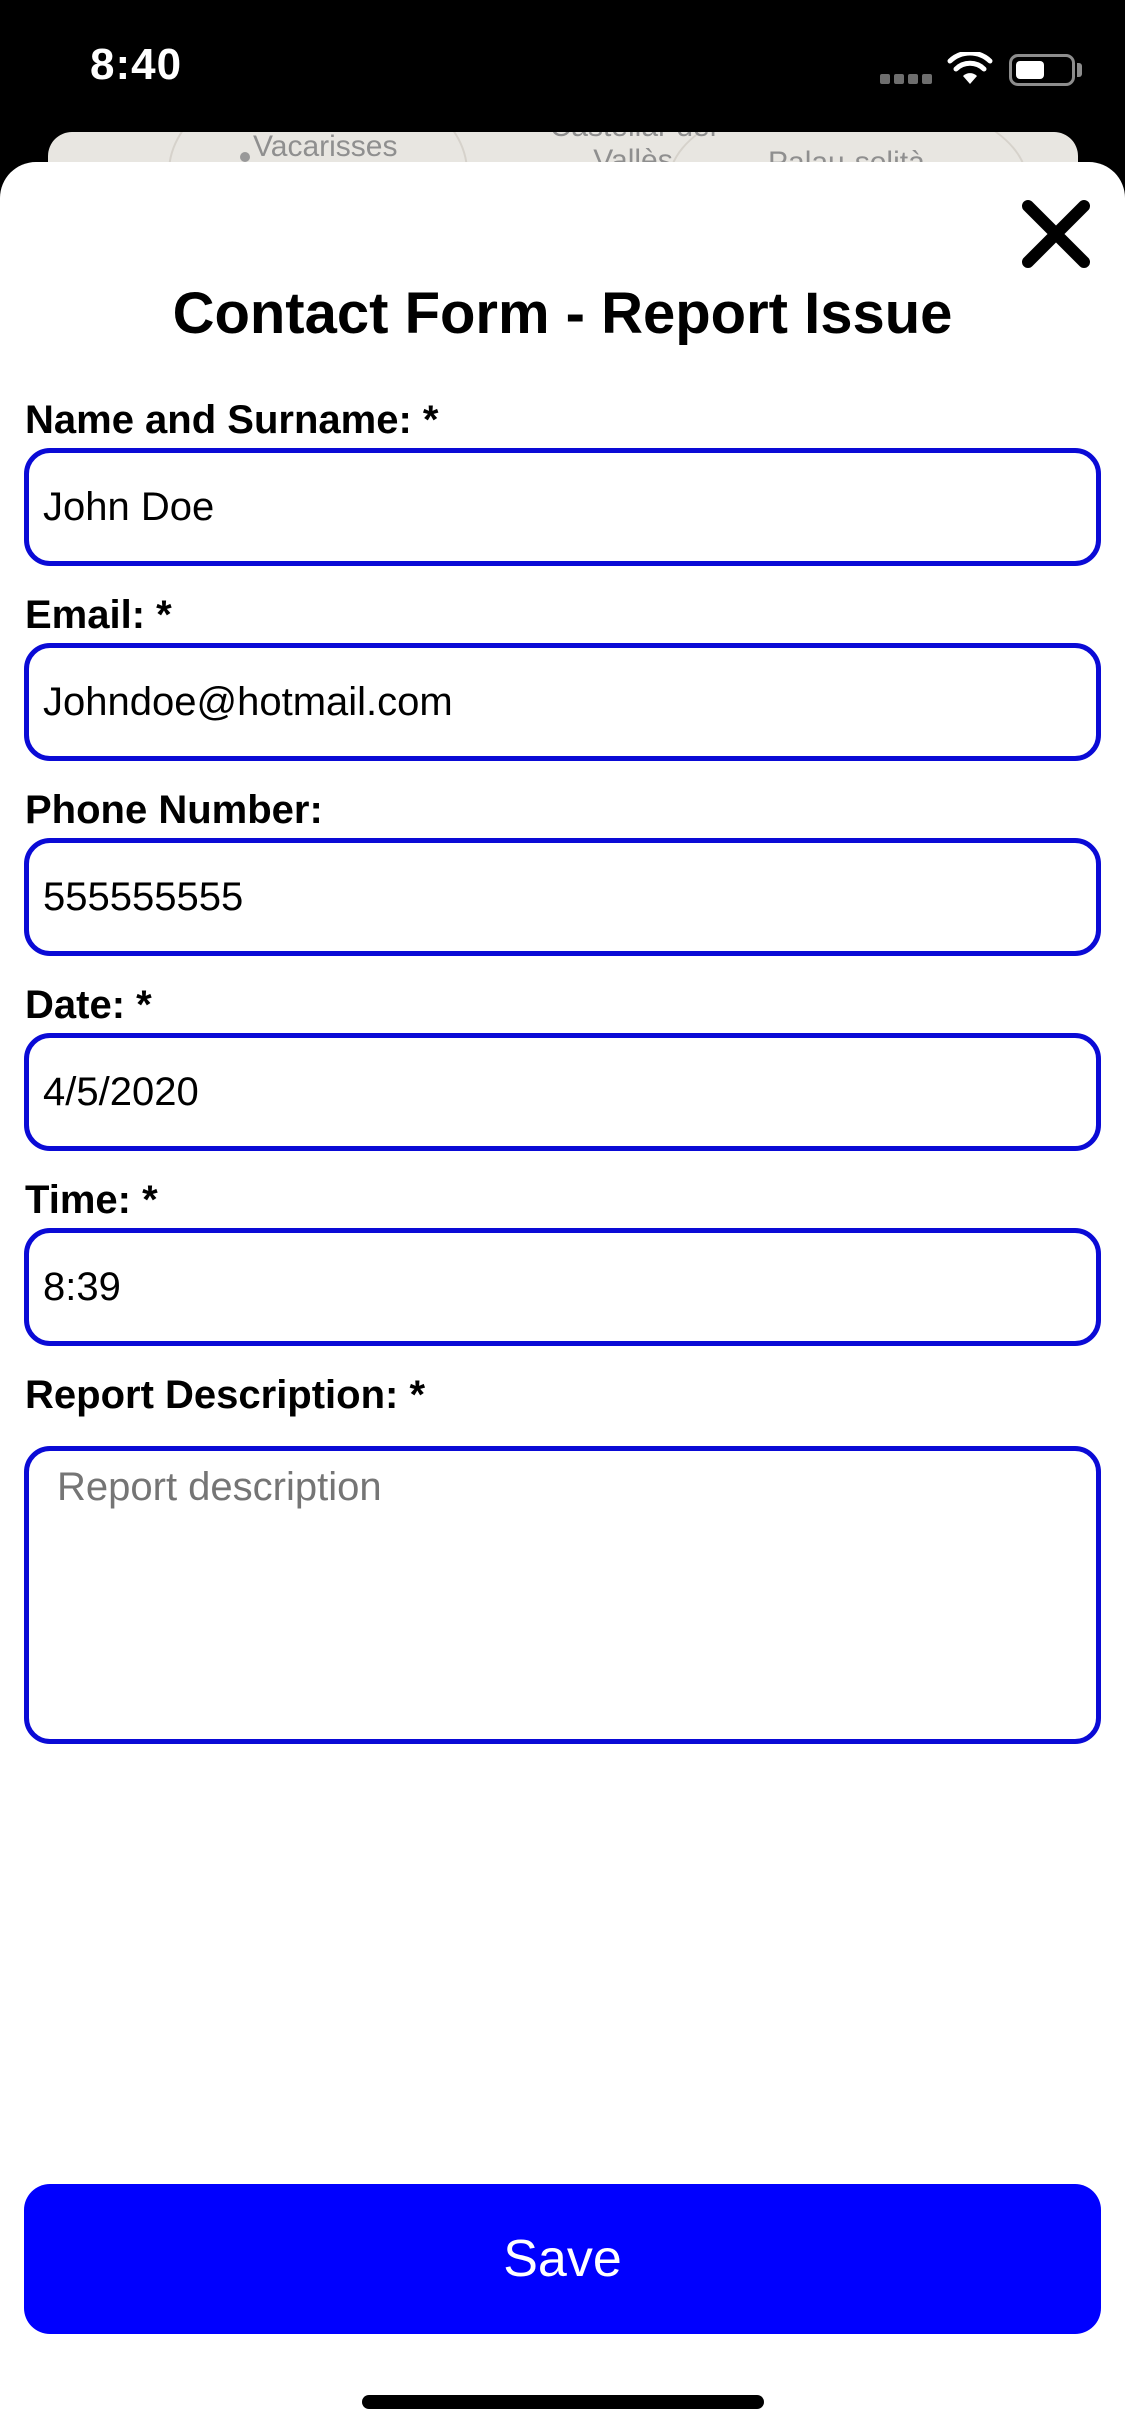 This screenshot has height=2436, width=1125. What do you see at coordinates (562, 1092) in the screenshot?
I see `date-field` at bounding box center [562, 1092].